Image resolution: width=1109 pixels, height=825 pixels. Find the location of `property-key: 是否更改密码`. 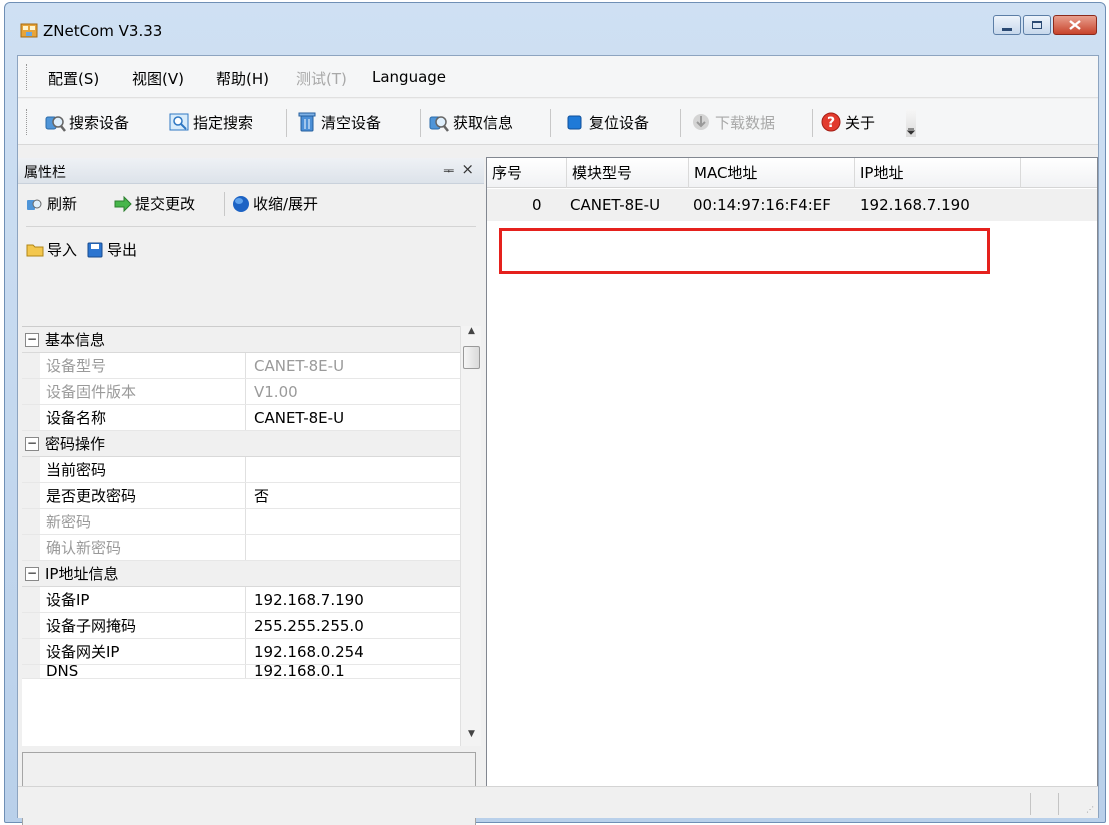

property-key: 是否更改密码 is located at coordinates (143, 495).